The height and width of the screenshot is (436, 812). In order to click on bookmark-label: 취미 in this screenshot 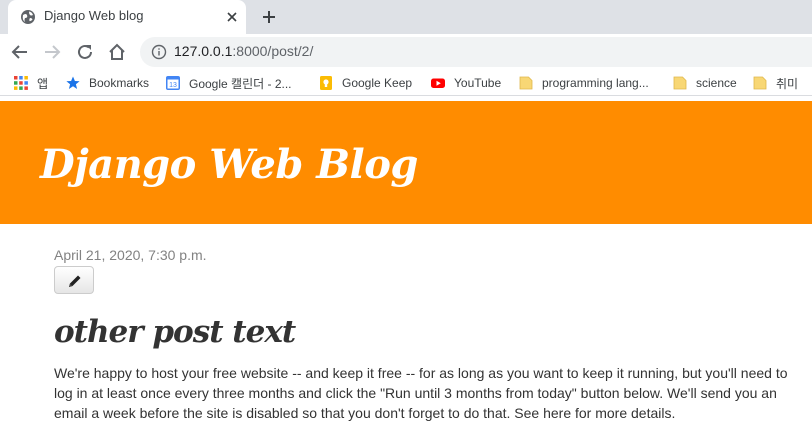, I will do `click(787, 83)`.